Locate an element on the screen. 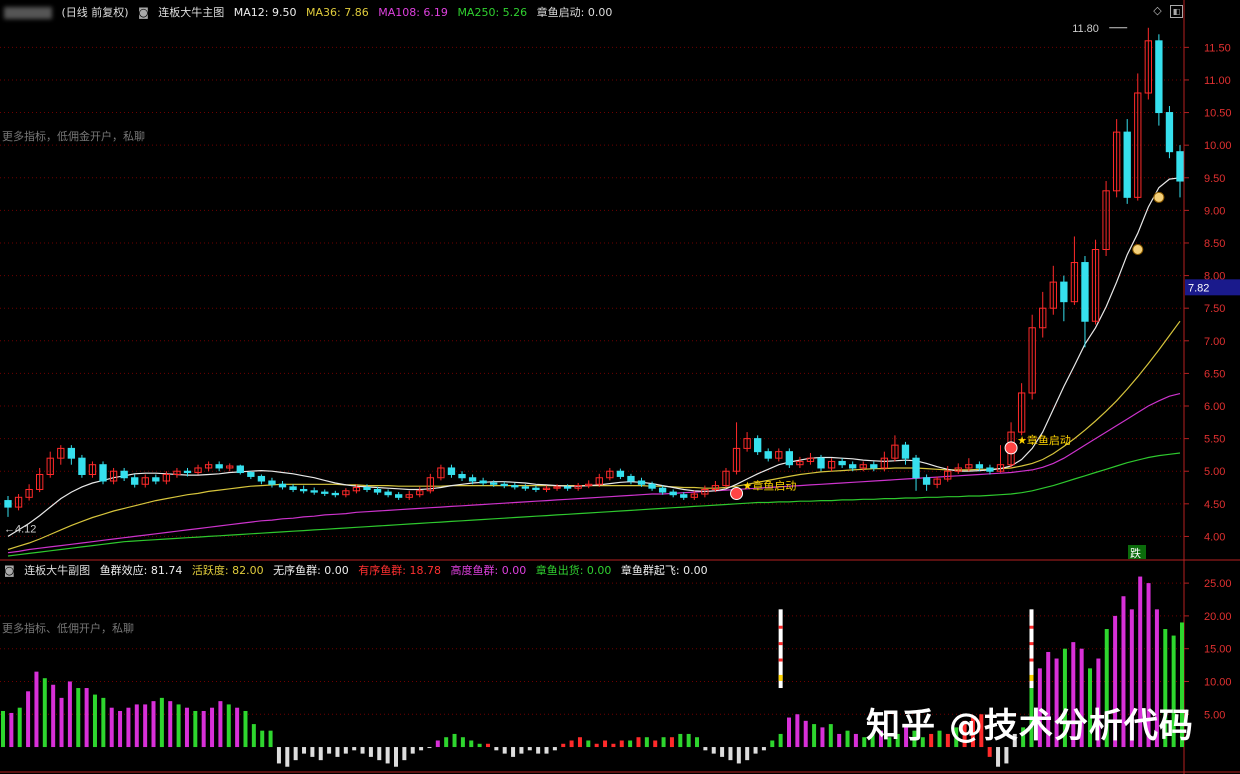  main-tick-label: 5.00 is located at coordinates (1214, 472).